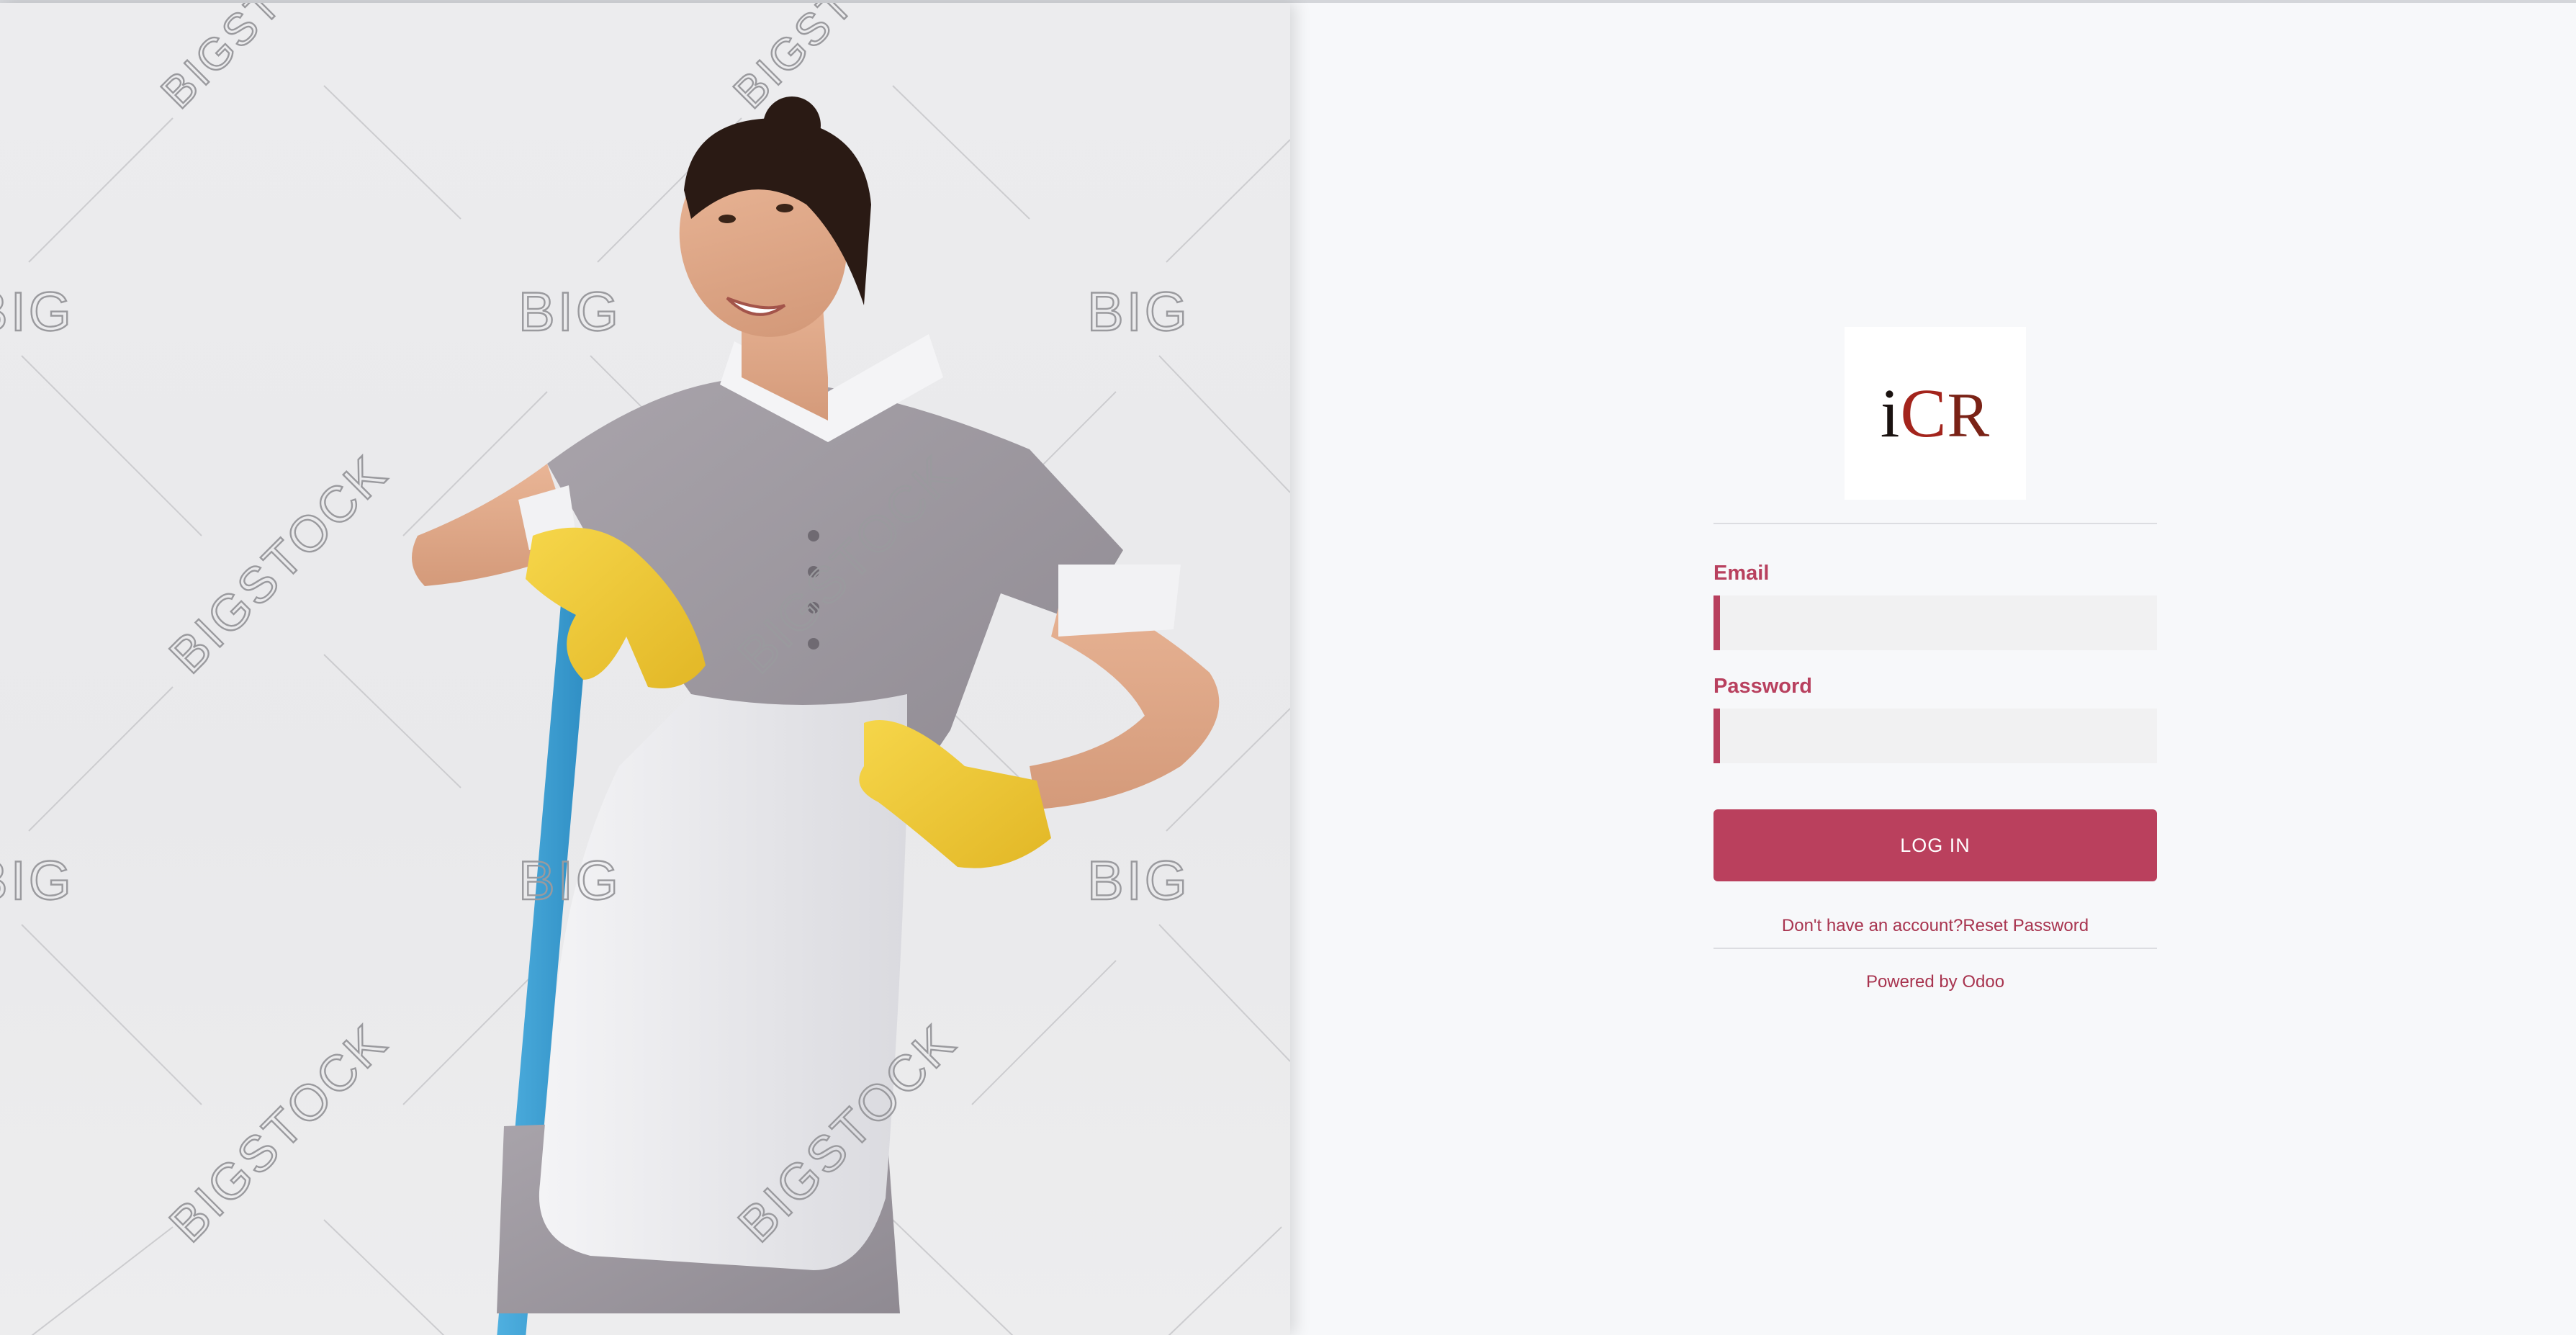 The image size is (2576, 1335). I want to click on company-logo: iCR, so click(1936, 414).